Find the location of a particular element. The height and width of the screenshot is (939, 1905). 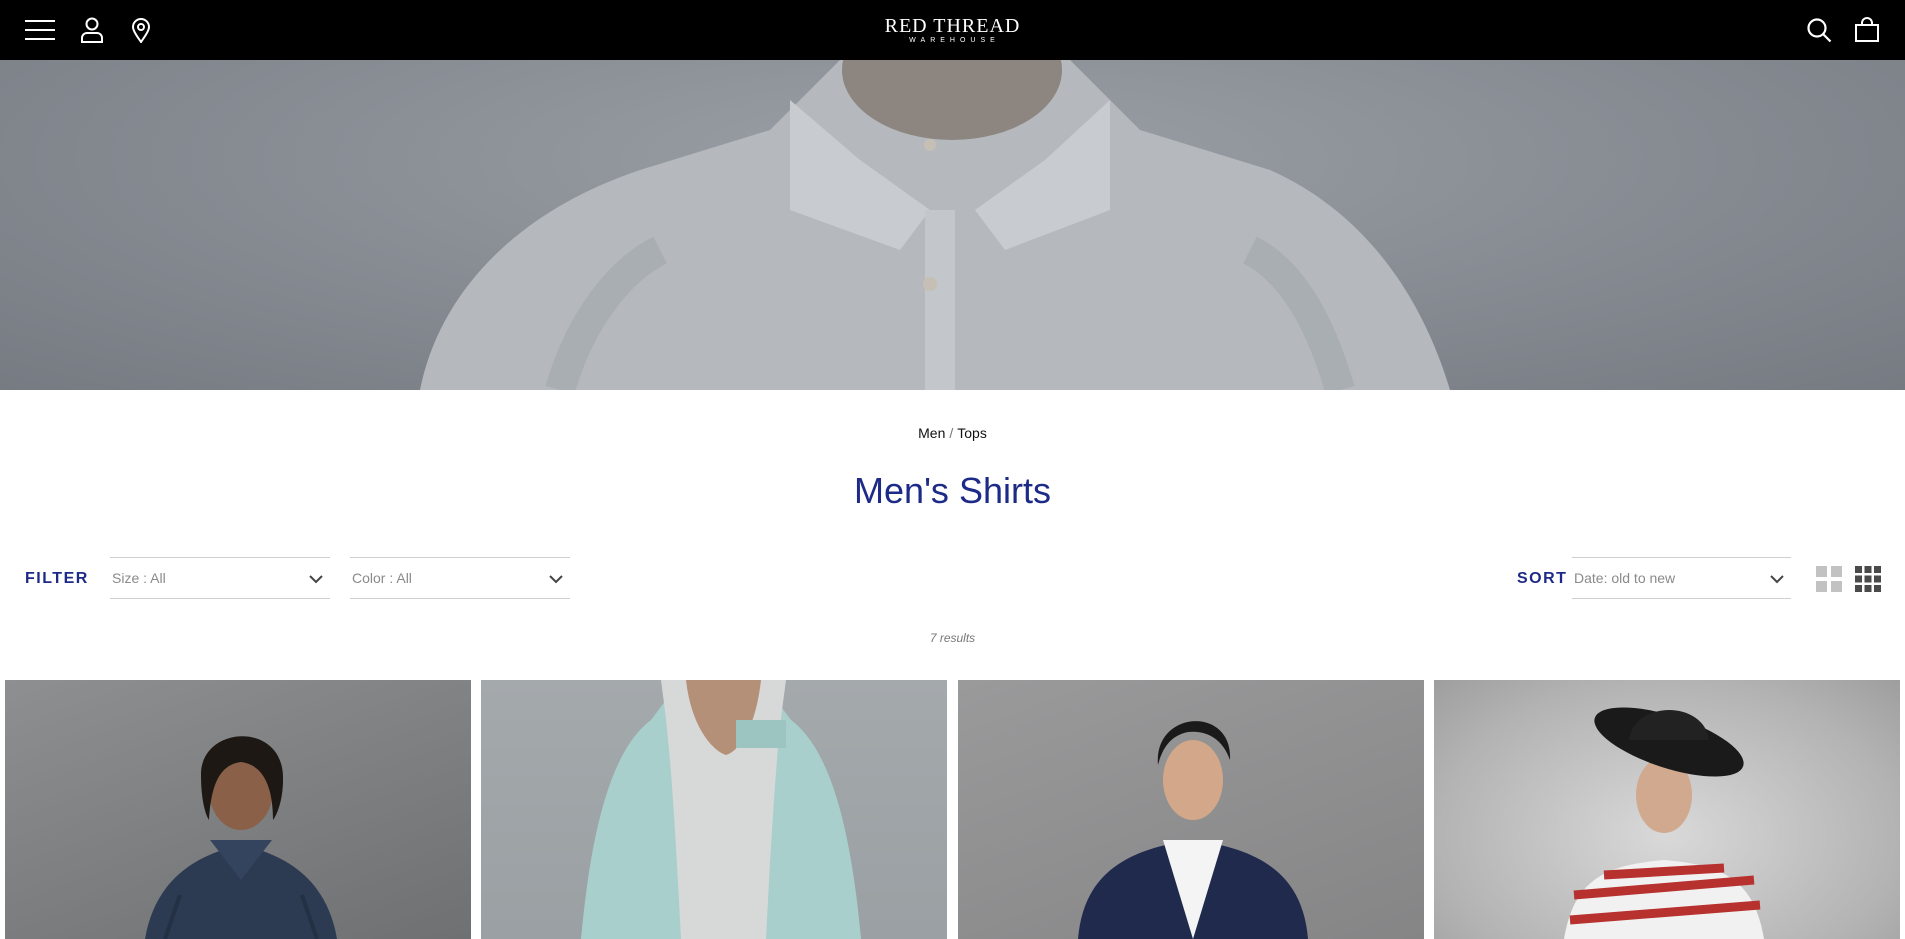

sort-label: SORT is located at coordinates (1542, 578).